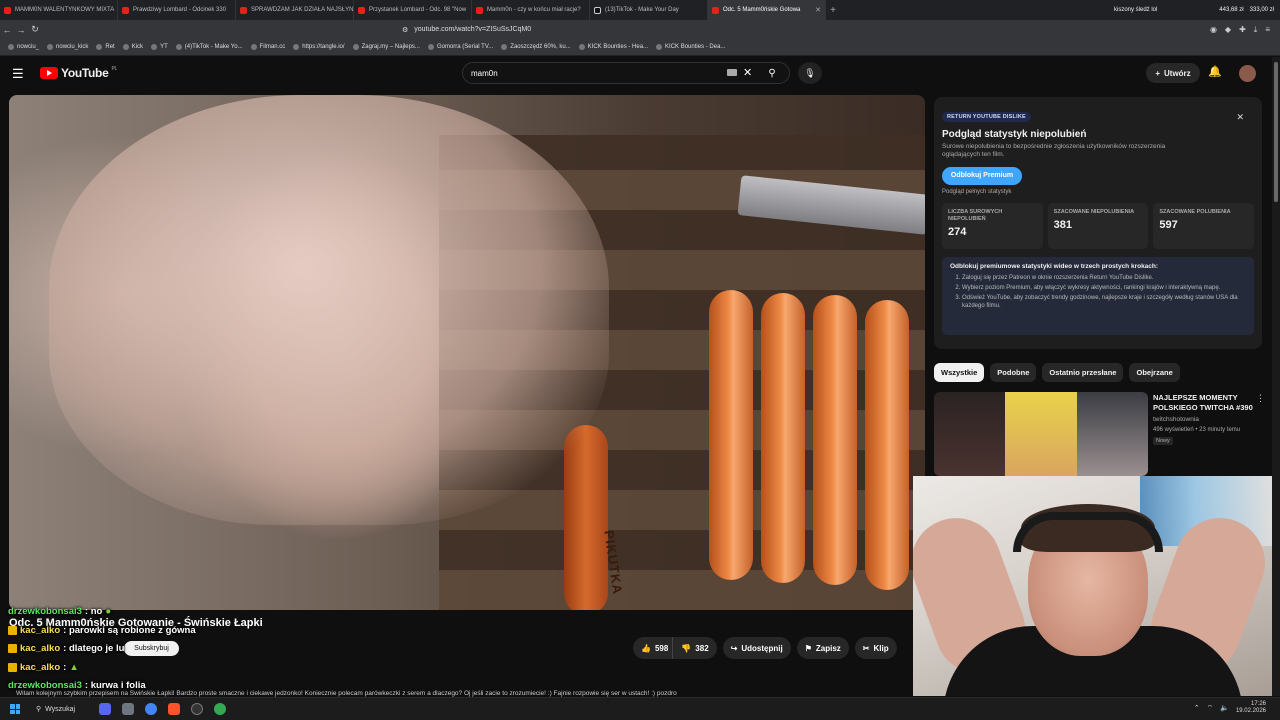  Describe the element at coordinates (653, 648) in the screenshot. I see `like-button: 👍 598` at that location.